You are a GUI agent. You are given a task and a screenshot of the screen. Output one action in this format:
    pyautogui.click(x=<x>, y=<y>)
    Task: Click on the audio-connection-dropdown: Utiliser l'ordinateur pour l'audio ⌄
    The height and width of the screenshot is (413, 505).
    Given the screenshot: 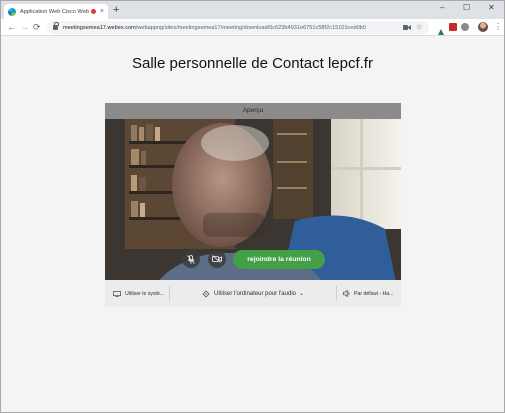 What is the action you would take?
    pyautogui.click(x=253, y=294)
    